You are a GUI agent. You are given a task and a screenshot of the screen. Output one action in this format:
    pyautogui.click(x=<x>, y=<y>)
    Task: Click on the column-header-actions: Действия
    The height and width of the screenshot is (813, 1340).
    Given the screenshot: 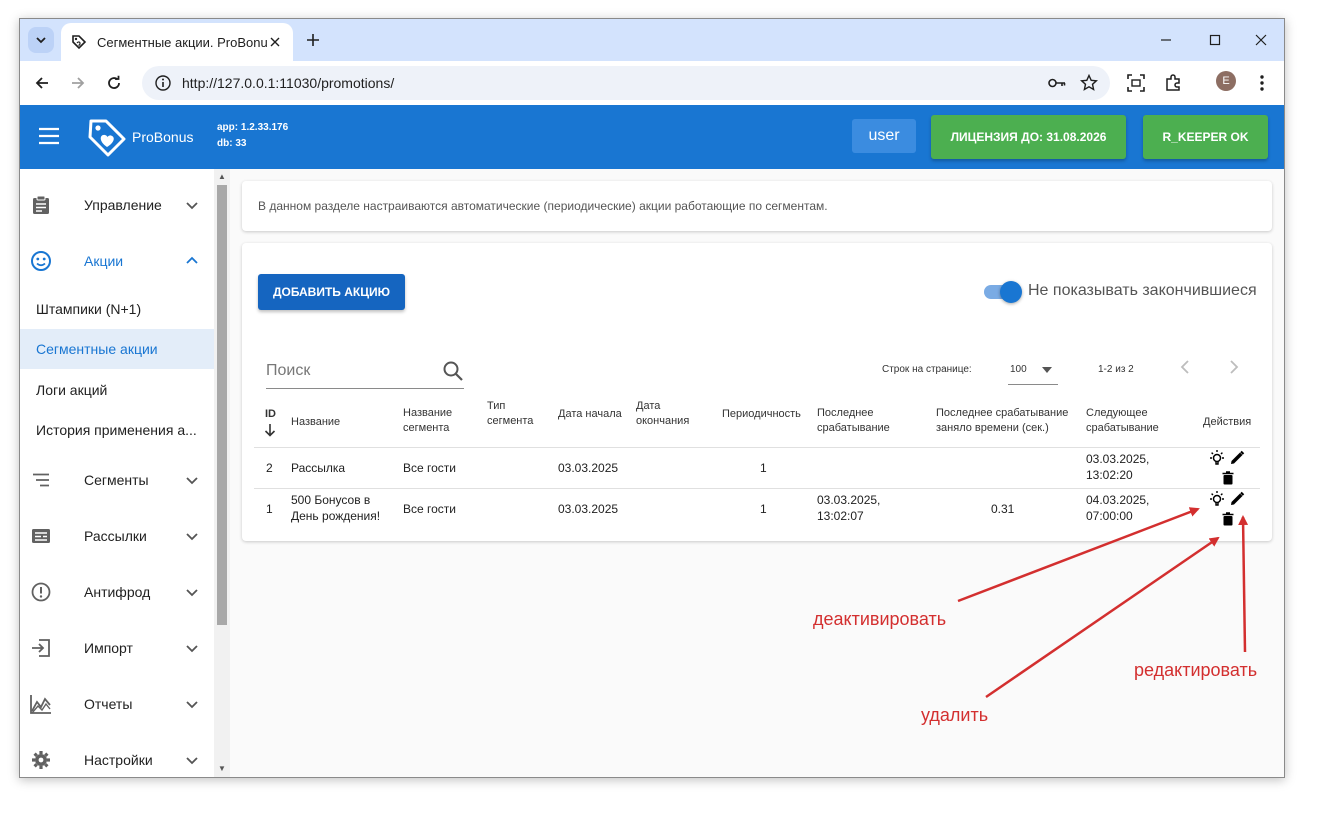 What is the action you would take?
    pyautogui.click(x=1227, y=422)
    